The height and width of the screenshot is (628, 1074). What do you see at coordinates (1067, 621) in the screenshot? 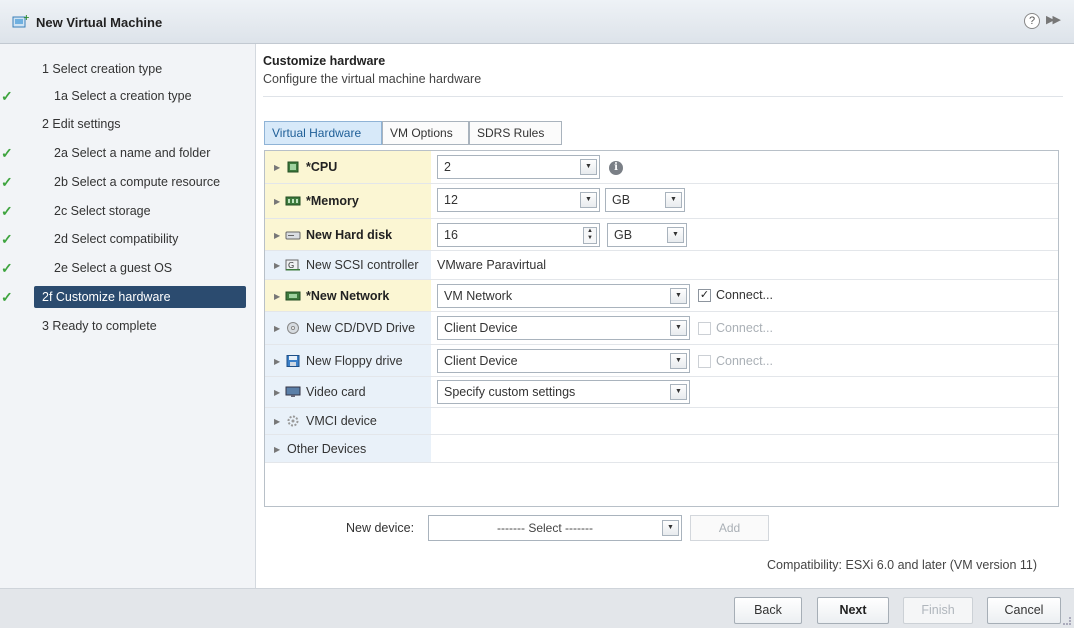
I see `resize-grip-icon` at bounding box center [1067, 621].